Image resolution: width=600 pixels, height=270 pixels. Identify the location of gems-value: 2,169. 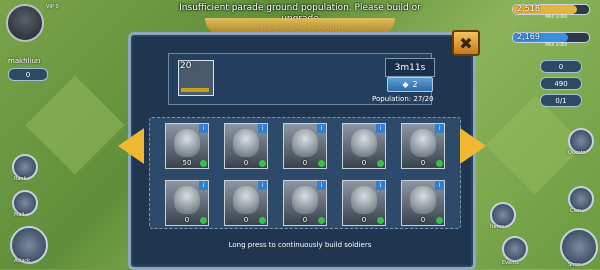
(528, 36).